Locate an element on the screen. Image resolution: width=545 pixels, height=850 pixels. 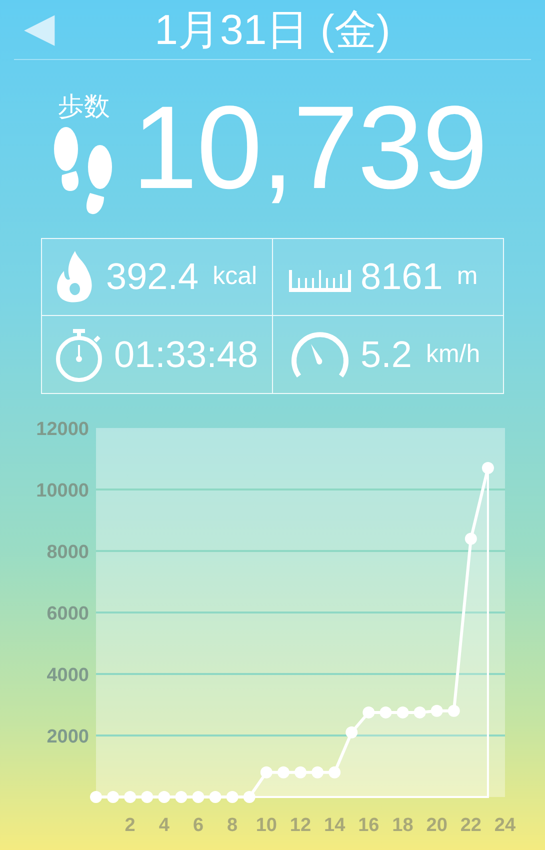
x-tick-label: 24 is located at coordinates (505, 825).